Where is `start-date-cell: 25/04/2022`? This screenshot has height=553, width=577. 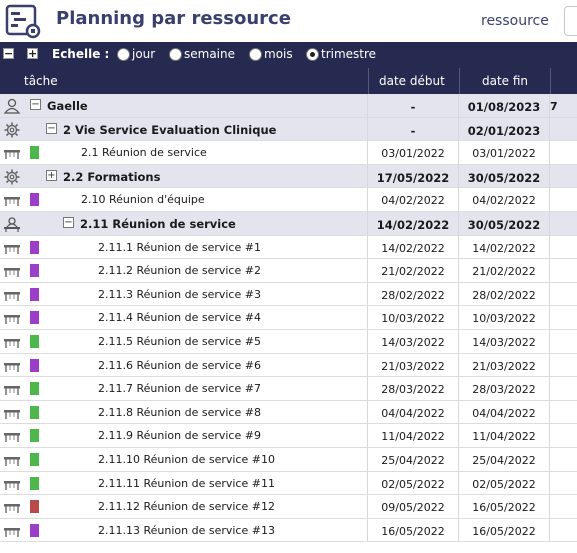 start-date-cell: 25/04/2022 is located at coordinates (413, 459).